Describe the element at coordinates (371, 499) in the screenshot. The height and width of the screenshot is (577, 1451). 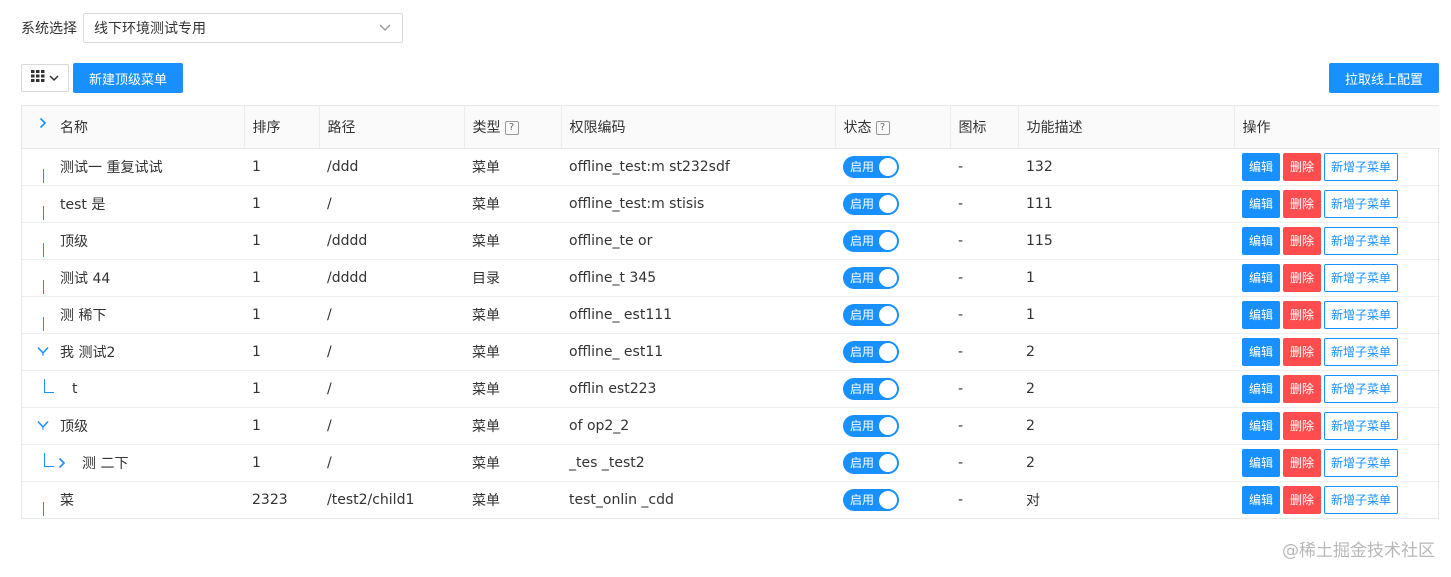
I see `row-path: /test2/child1` at that location.